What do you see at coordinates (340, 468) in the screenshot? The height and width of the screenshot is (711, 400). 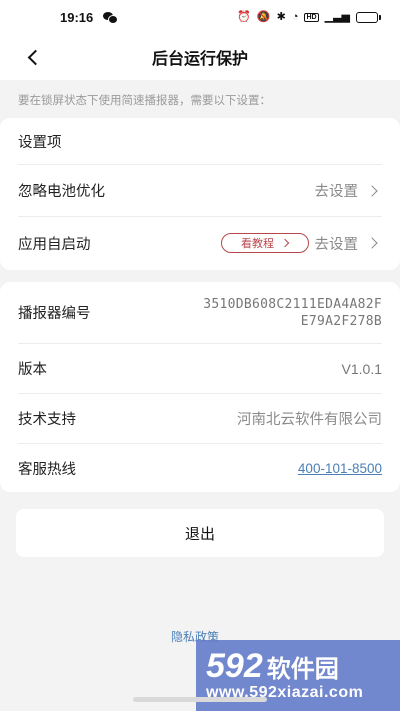 I see `hotline-link: 400-101-8500` at bounding box center [340, 468].